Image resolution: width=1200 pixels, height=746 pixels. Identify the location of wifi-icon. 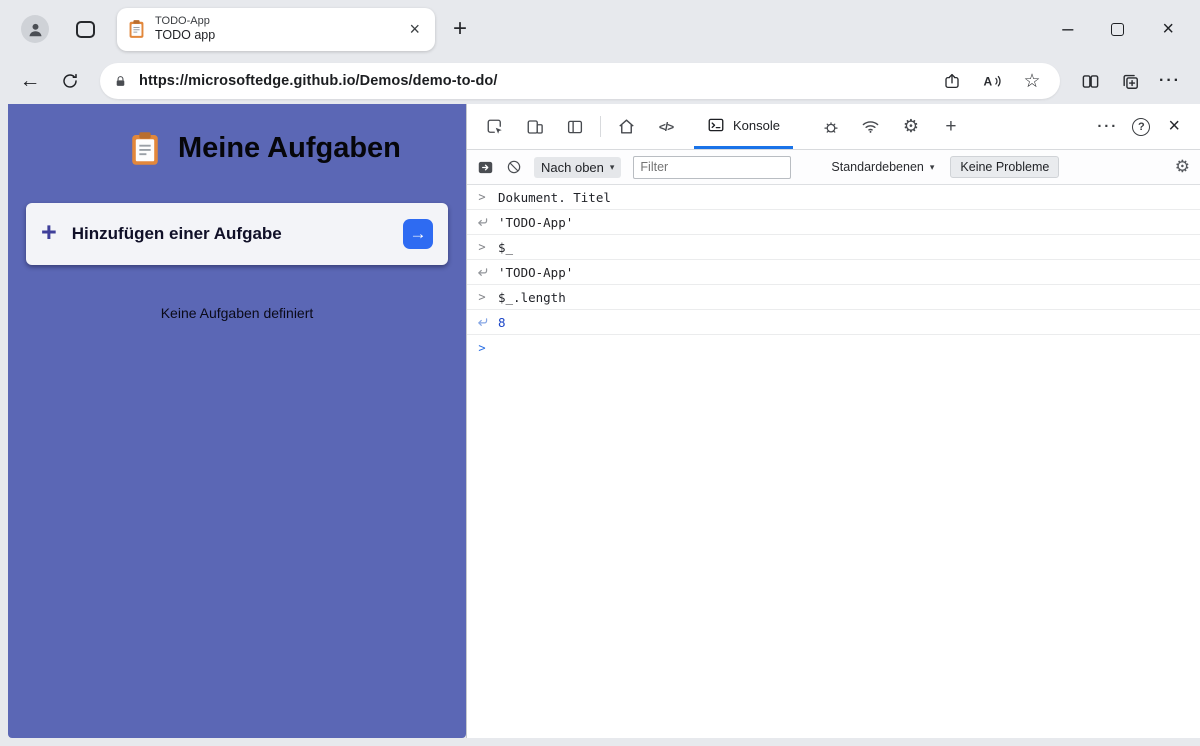
(871, 127).